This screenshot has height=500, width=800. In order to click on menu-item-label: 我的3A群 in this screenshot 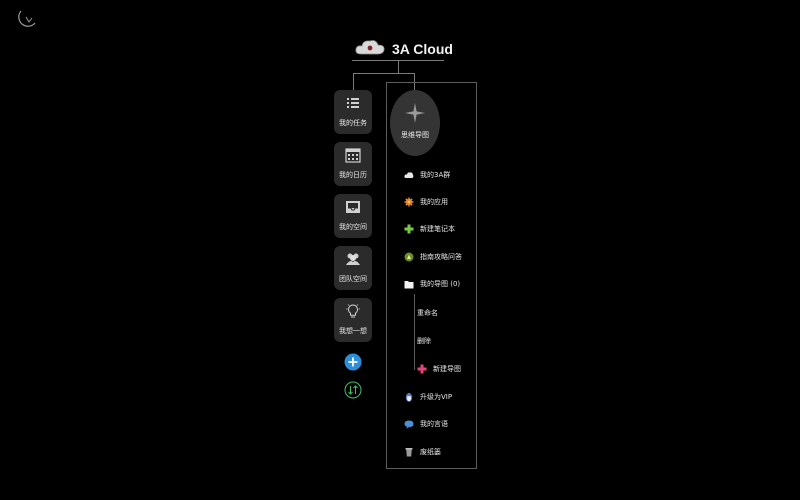, I will do `click(435, 175)`.